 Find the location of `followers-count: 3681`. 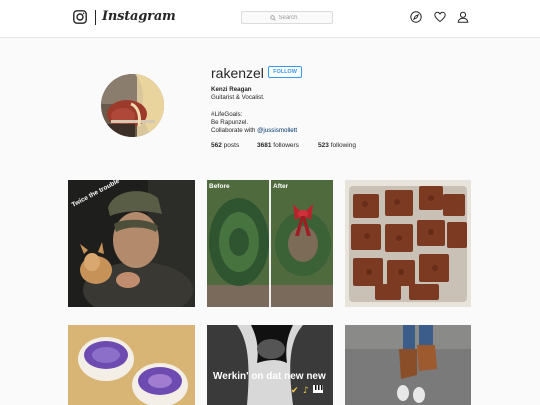

followers-count: 3681 is located at coordinates (264, 145).